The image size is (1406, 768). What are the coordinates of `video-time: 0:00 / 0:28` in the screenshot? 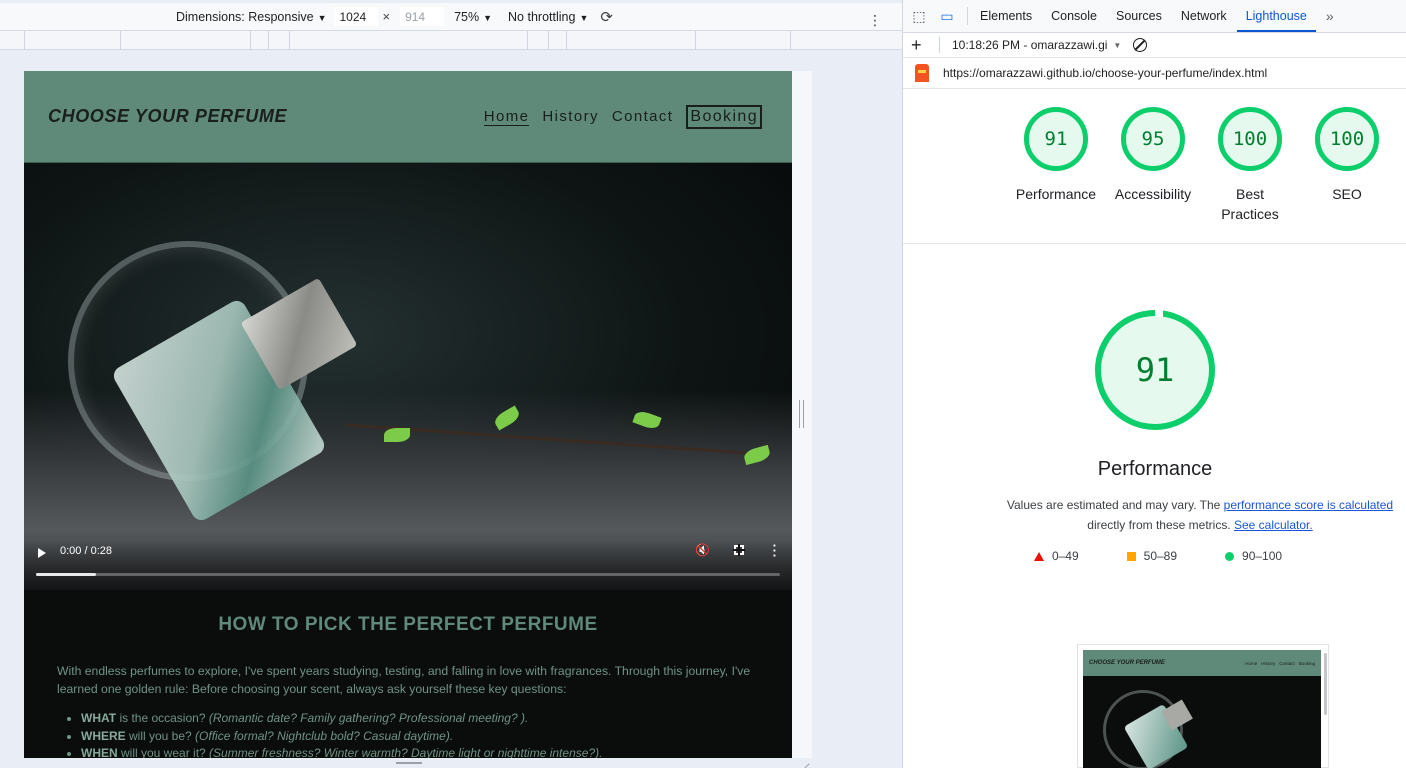 It's located at (86, 551).